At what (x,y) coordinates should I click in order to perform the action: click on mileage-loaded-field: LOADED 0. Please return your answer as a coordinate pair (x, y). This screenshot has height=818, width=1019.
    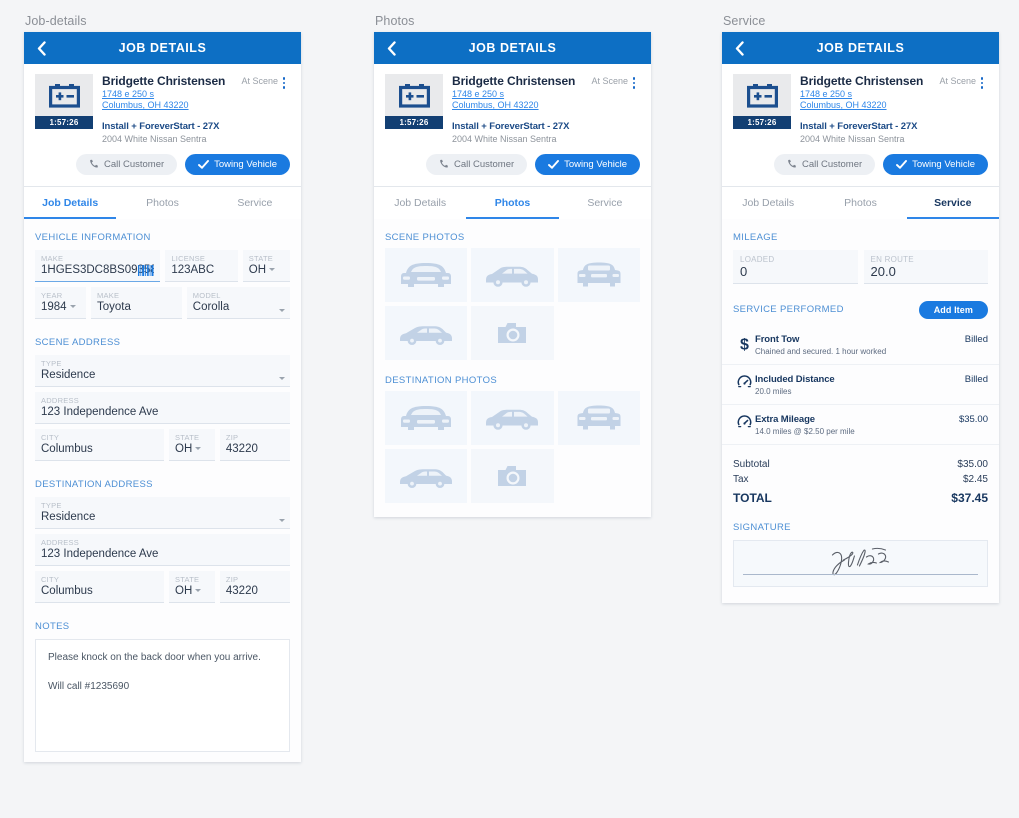
    Looking at the image, I should click on (795, 266).